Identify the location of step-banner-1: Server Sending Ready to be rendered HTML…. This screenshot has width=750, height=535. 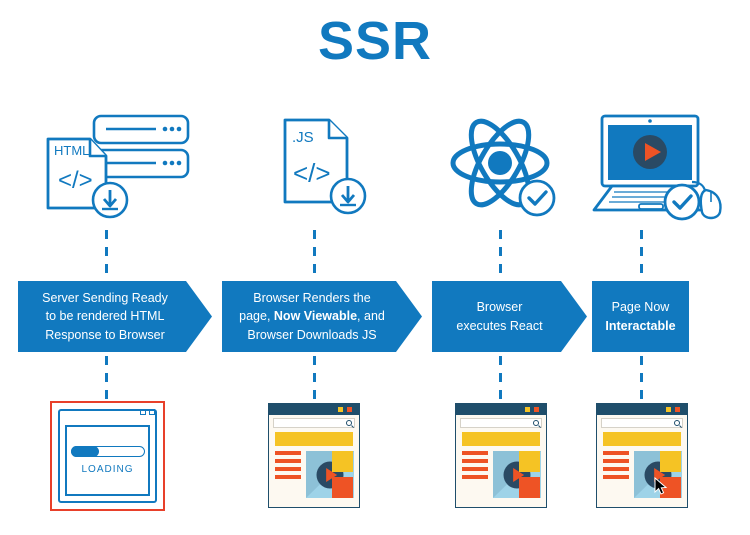
(115, 316).